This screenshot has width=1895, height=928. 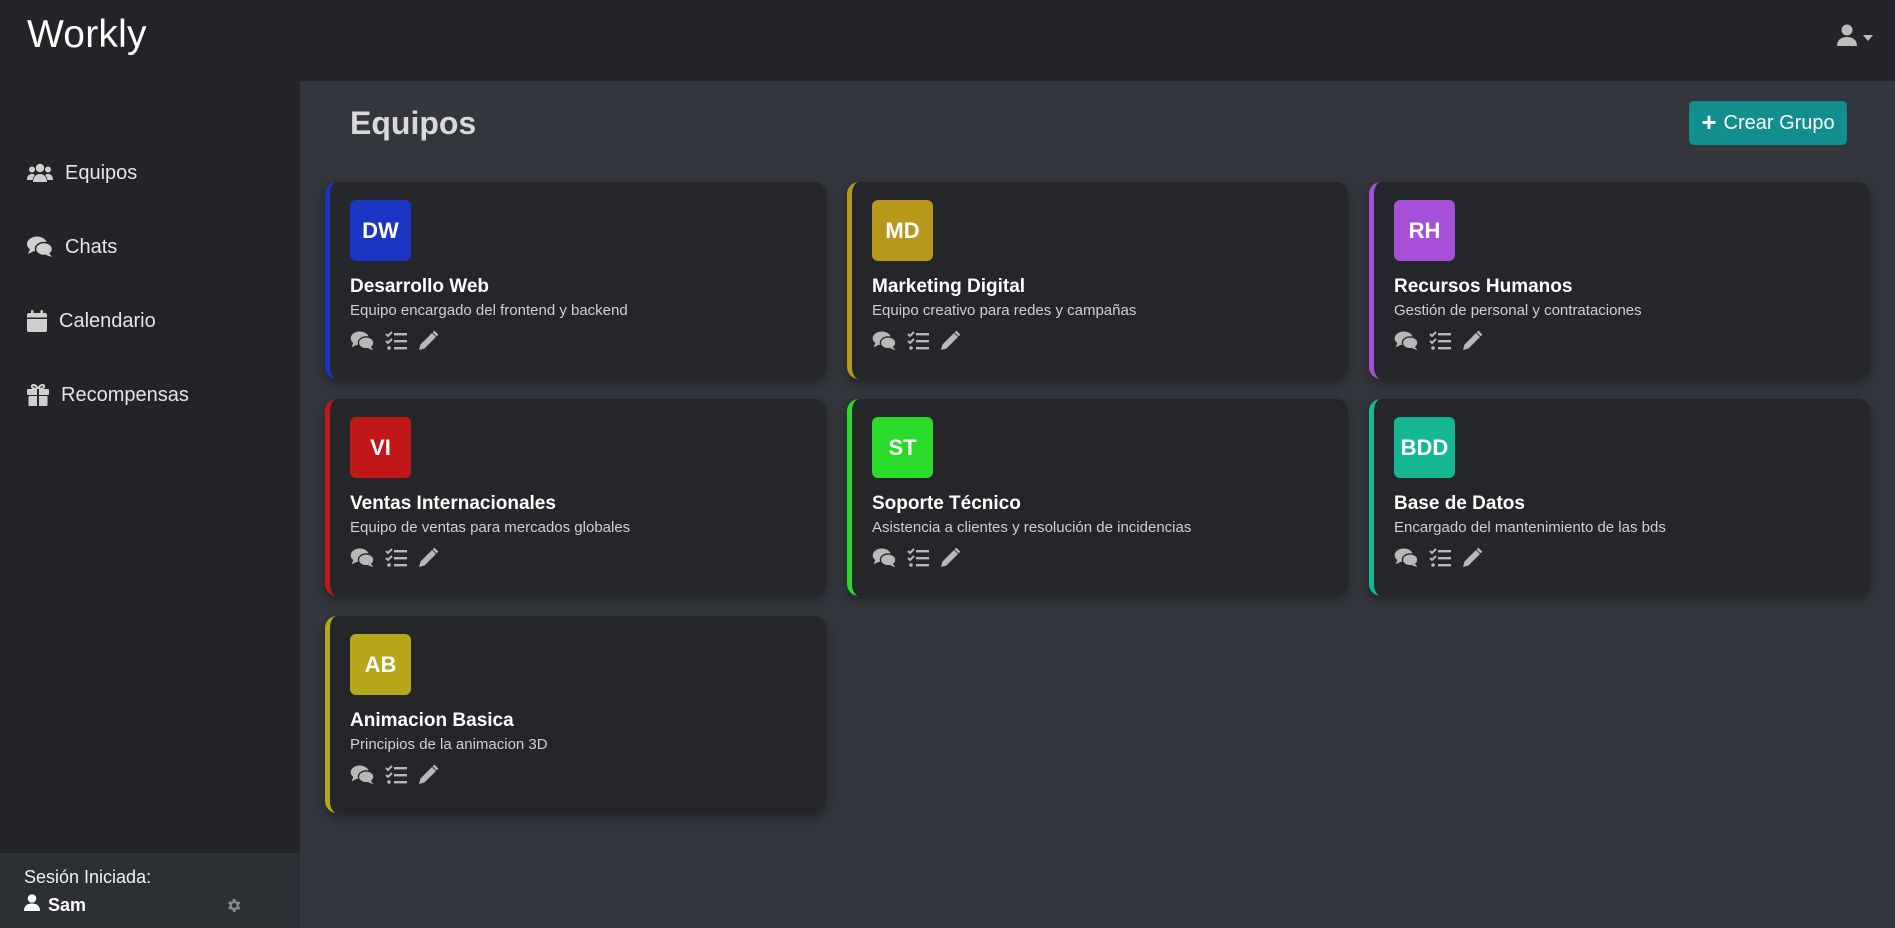 I want to click on team-avatar: DW, so click(x=380, y=230).